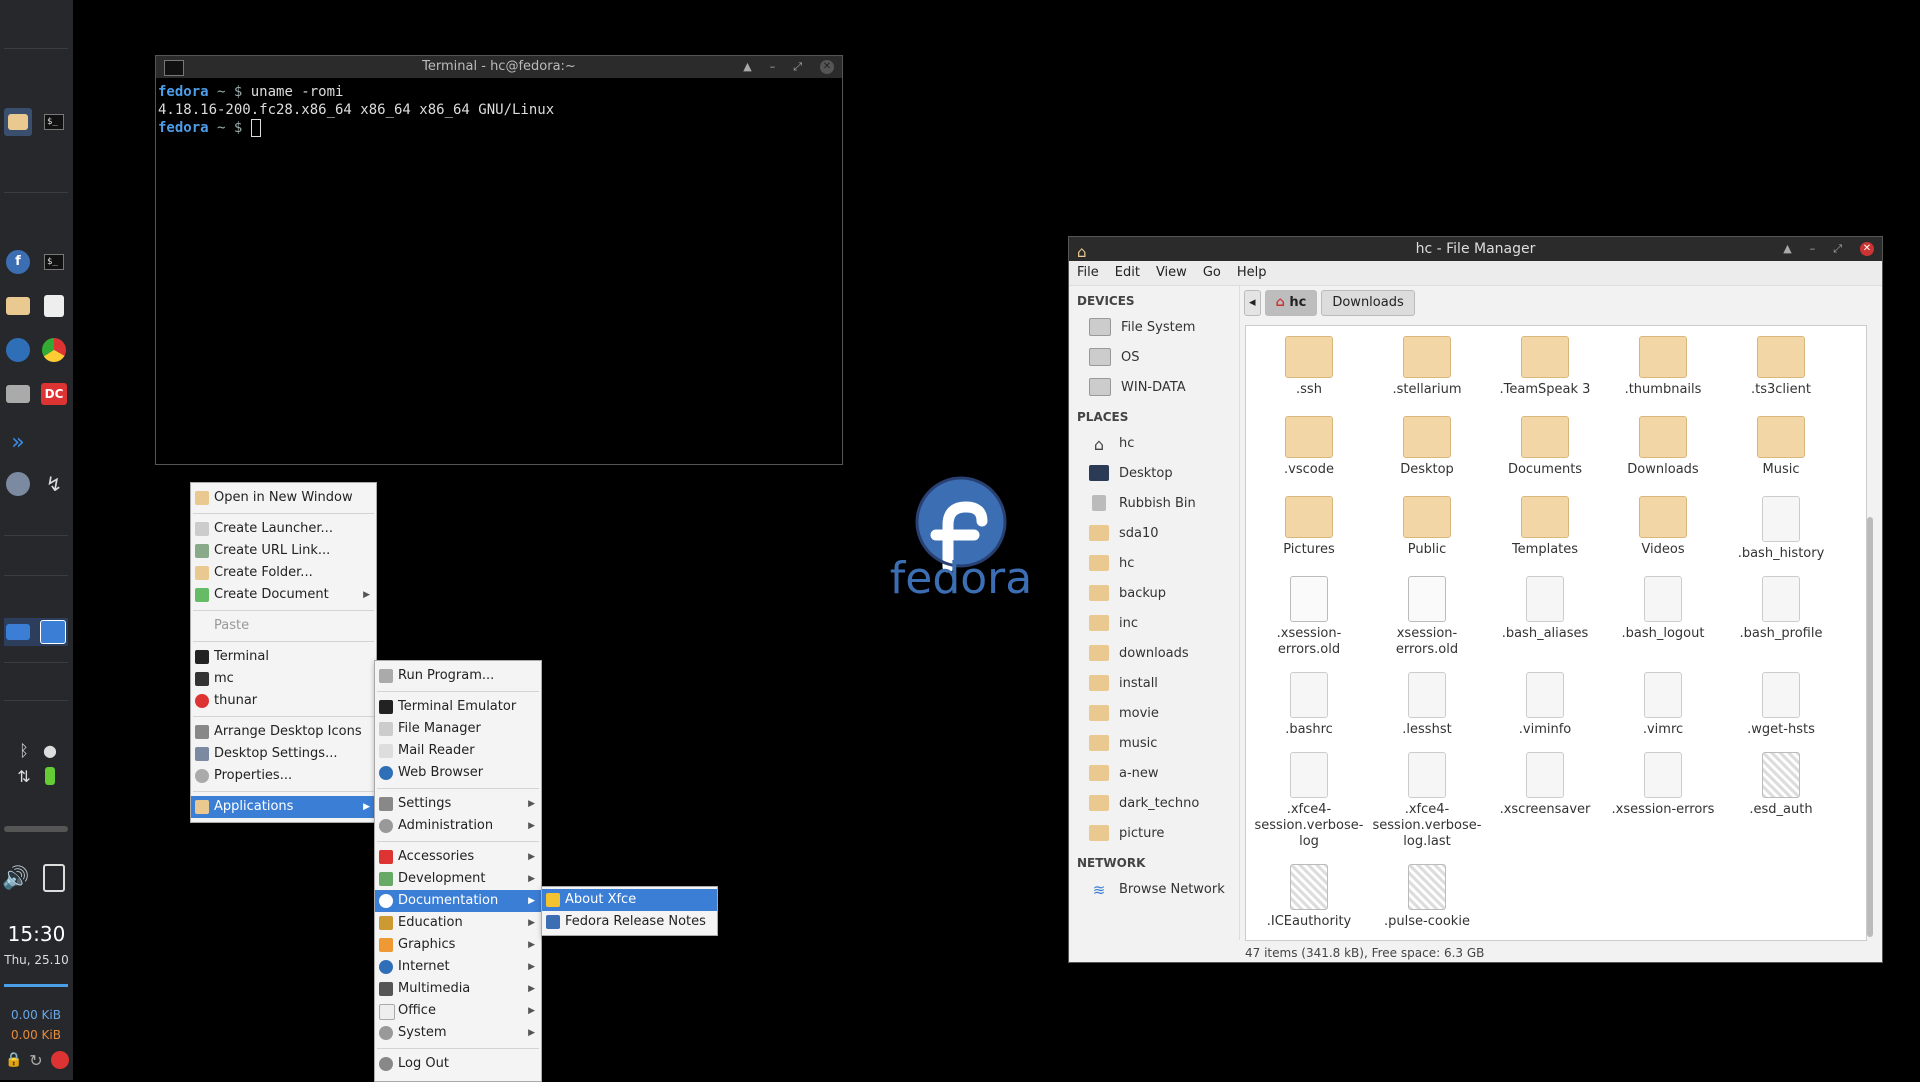 The width and height of the screenshot is (1920, 1082). I want to click on folder-item: .TeamSpeak 3, so click(1545, 363).